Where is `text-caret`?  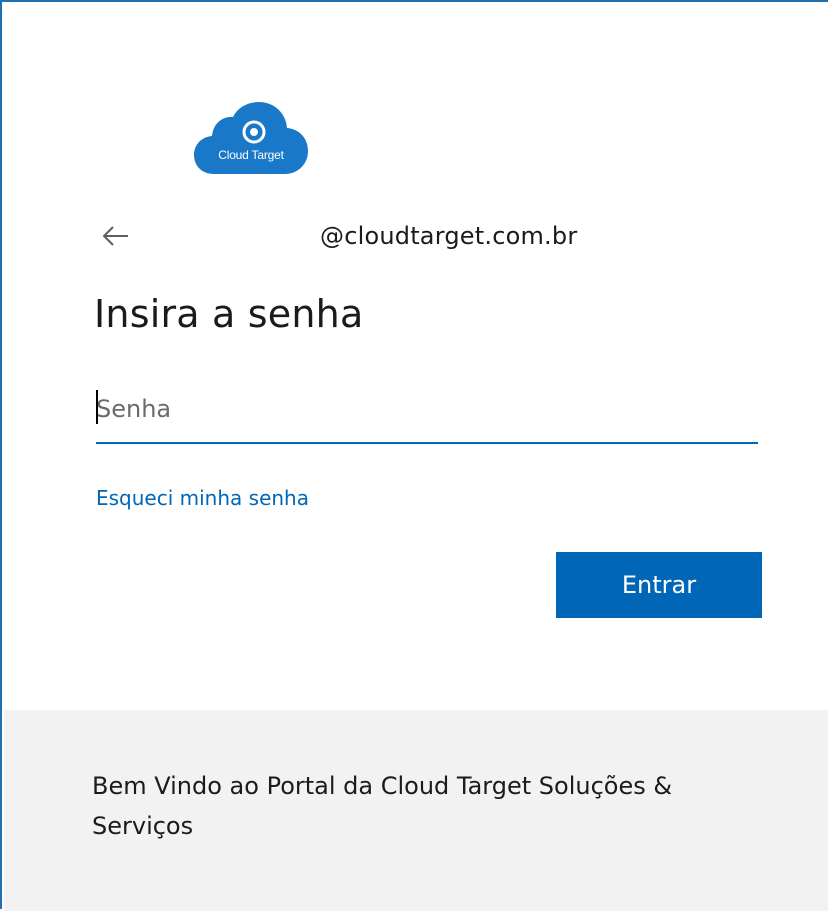 text-caret is located at coordinates (97, 407).